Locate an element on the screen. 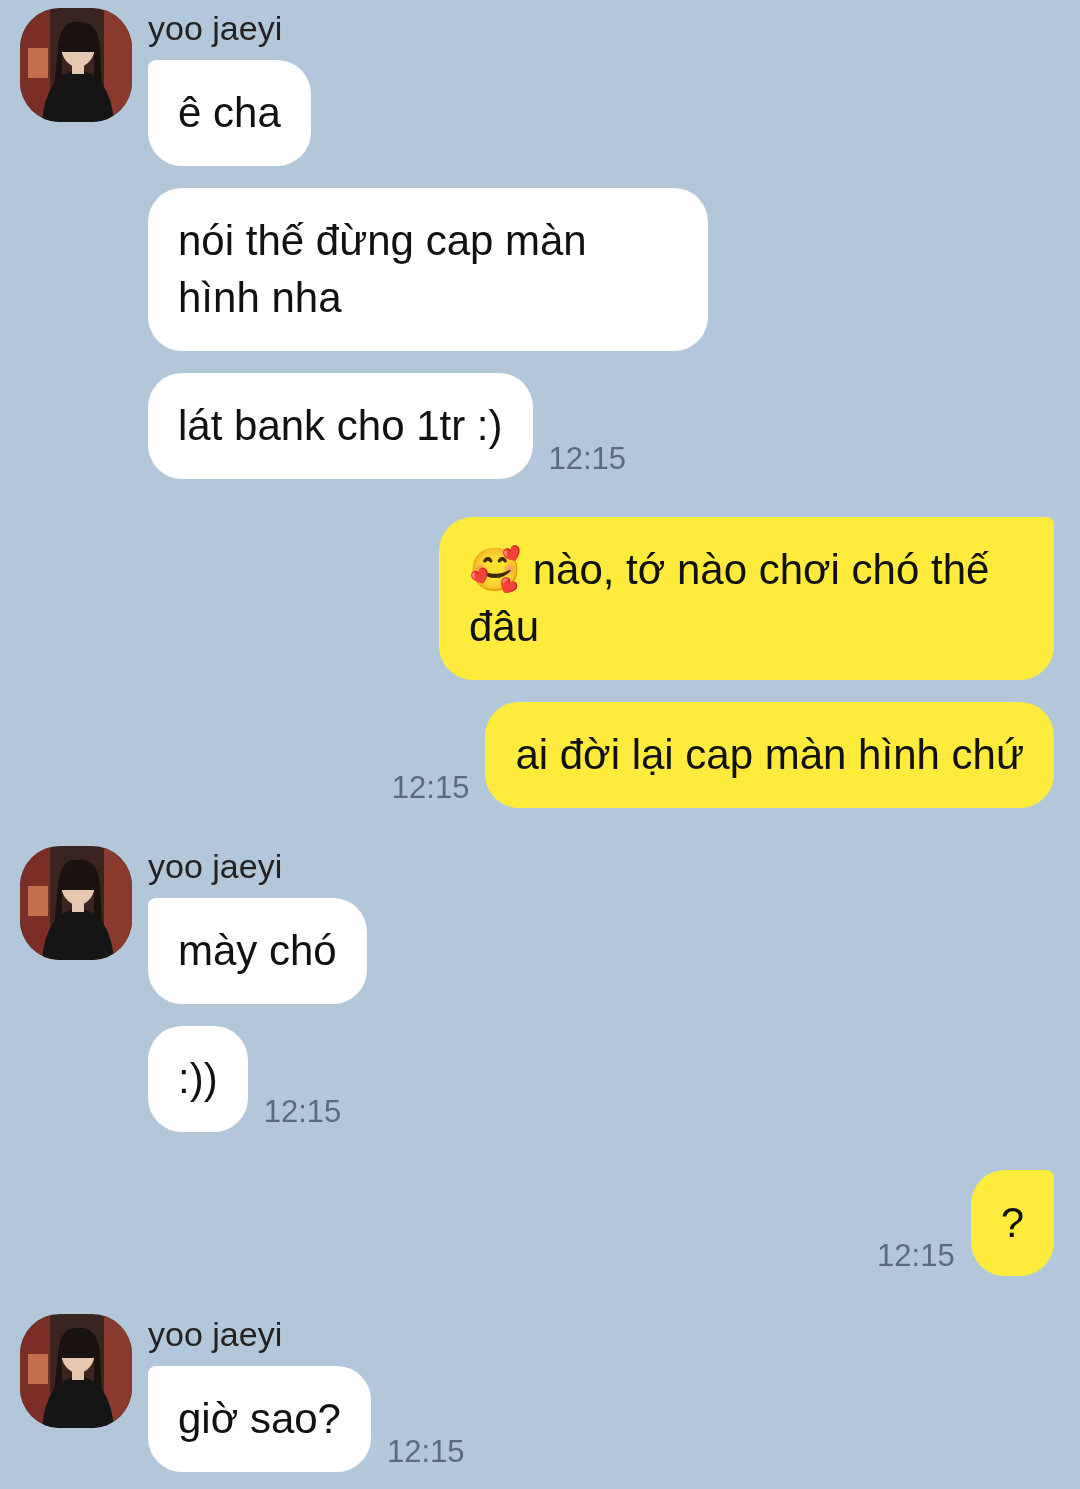 This screenshot has height=1489, width=1080. message-bubble: ai đời lại cap màn hình chứ is located at coordinates (769, 755).